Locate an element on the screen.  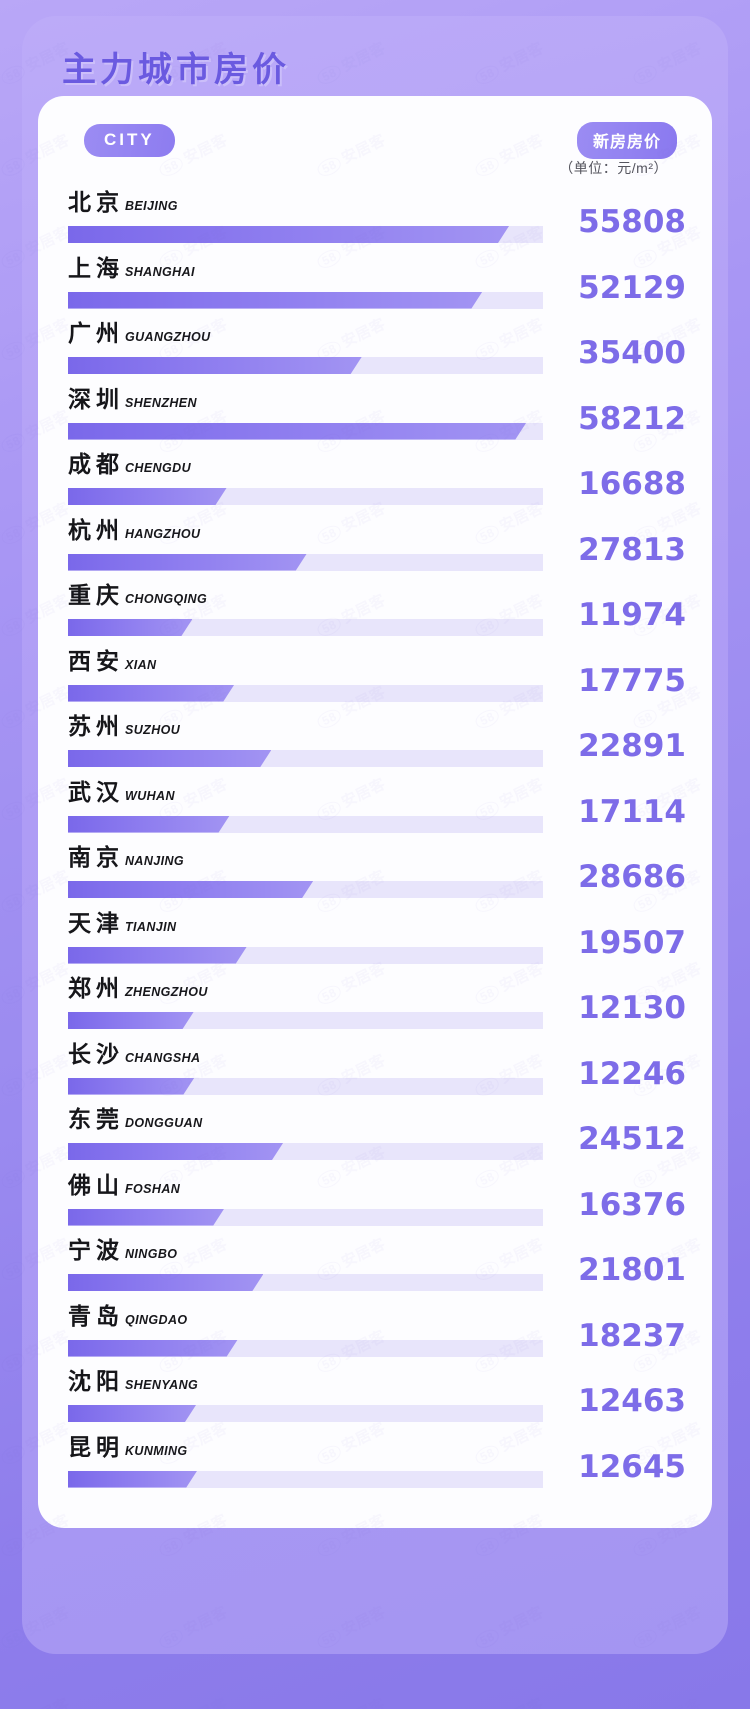
city-name-en: SHENZHEN is located at coordinates (161, 402).